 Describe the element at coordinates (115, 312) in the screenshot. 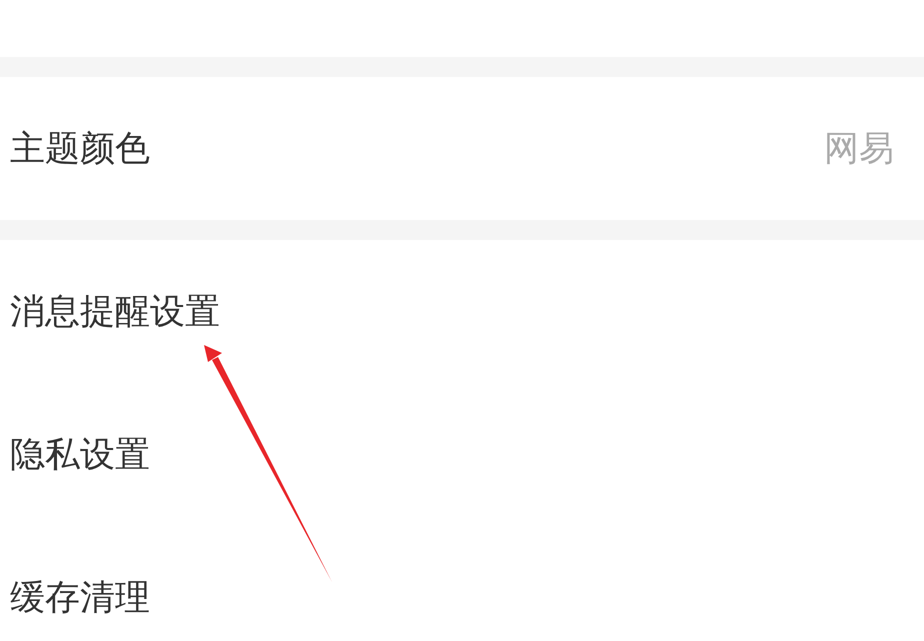

I see `row-label: 消息提醒设置` at that location.